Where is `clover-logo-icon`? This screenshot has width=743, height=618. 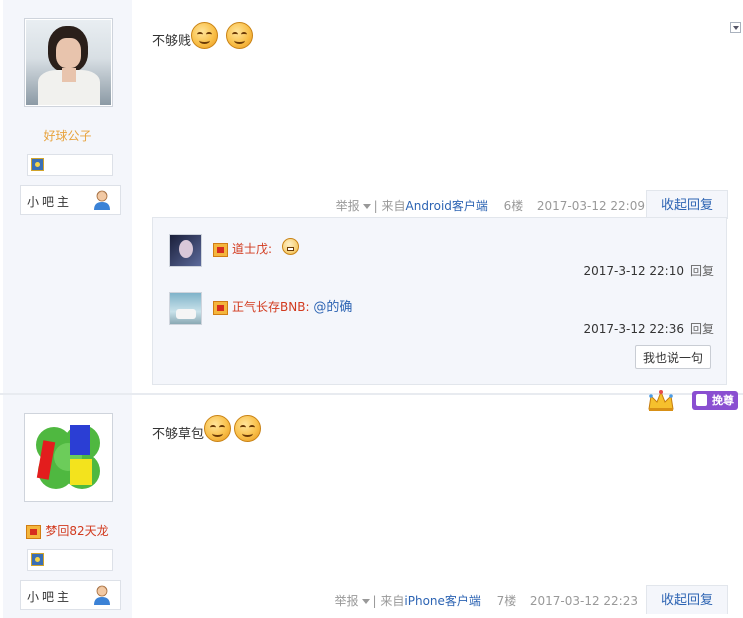 clover-logo-icon is located at coordinates (68, 457).